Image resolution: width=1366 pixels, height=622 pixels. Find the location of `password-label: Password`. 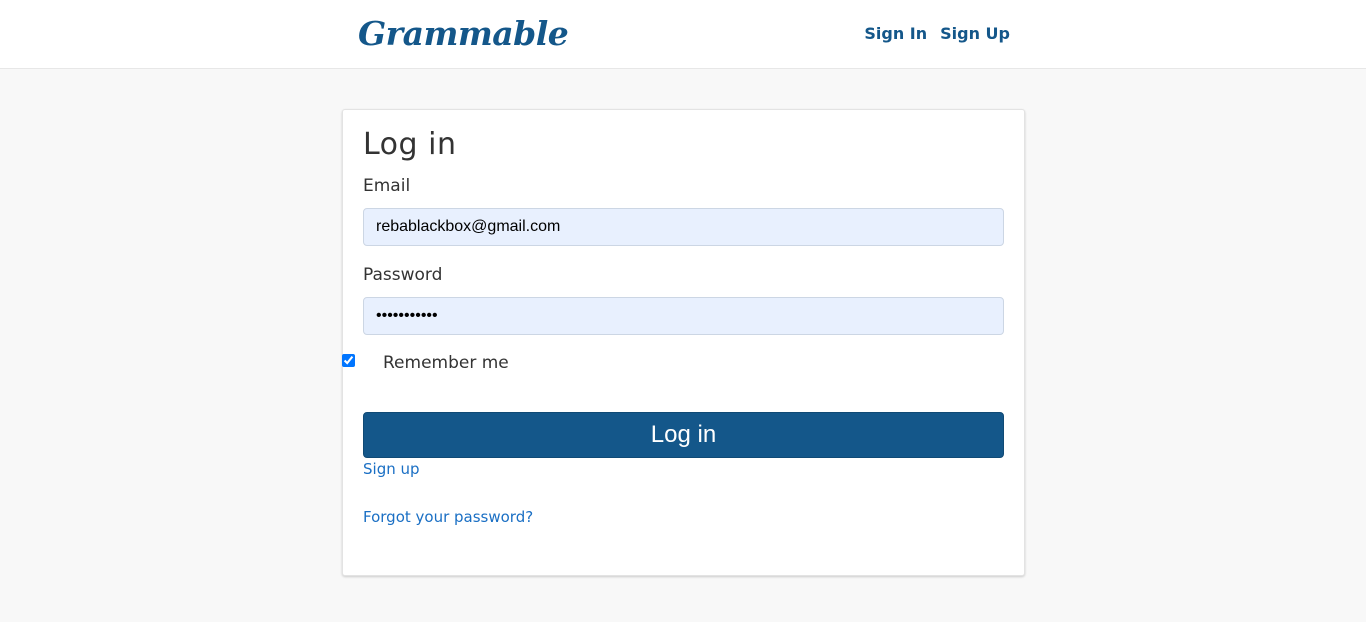

password-label: Password is located at coordinates (403, 275).